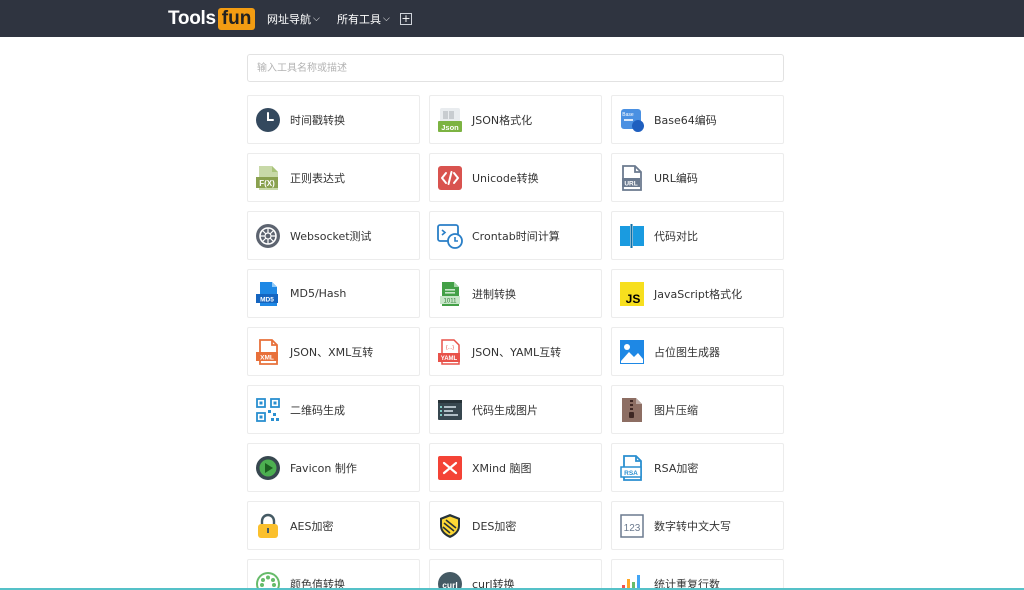 Image resolution: width=1024 pixels, height=590 pixels. I want to click on top-navbar: Tools fun 网址导航 ⌵ 所有工具 ⌵ +, so click(512, 18).